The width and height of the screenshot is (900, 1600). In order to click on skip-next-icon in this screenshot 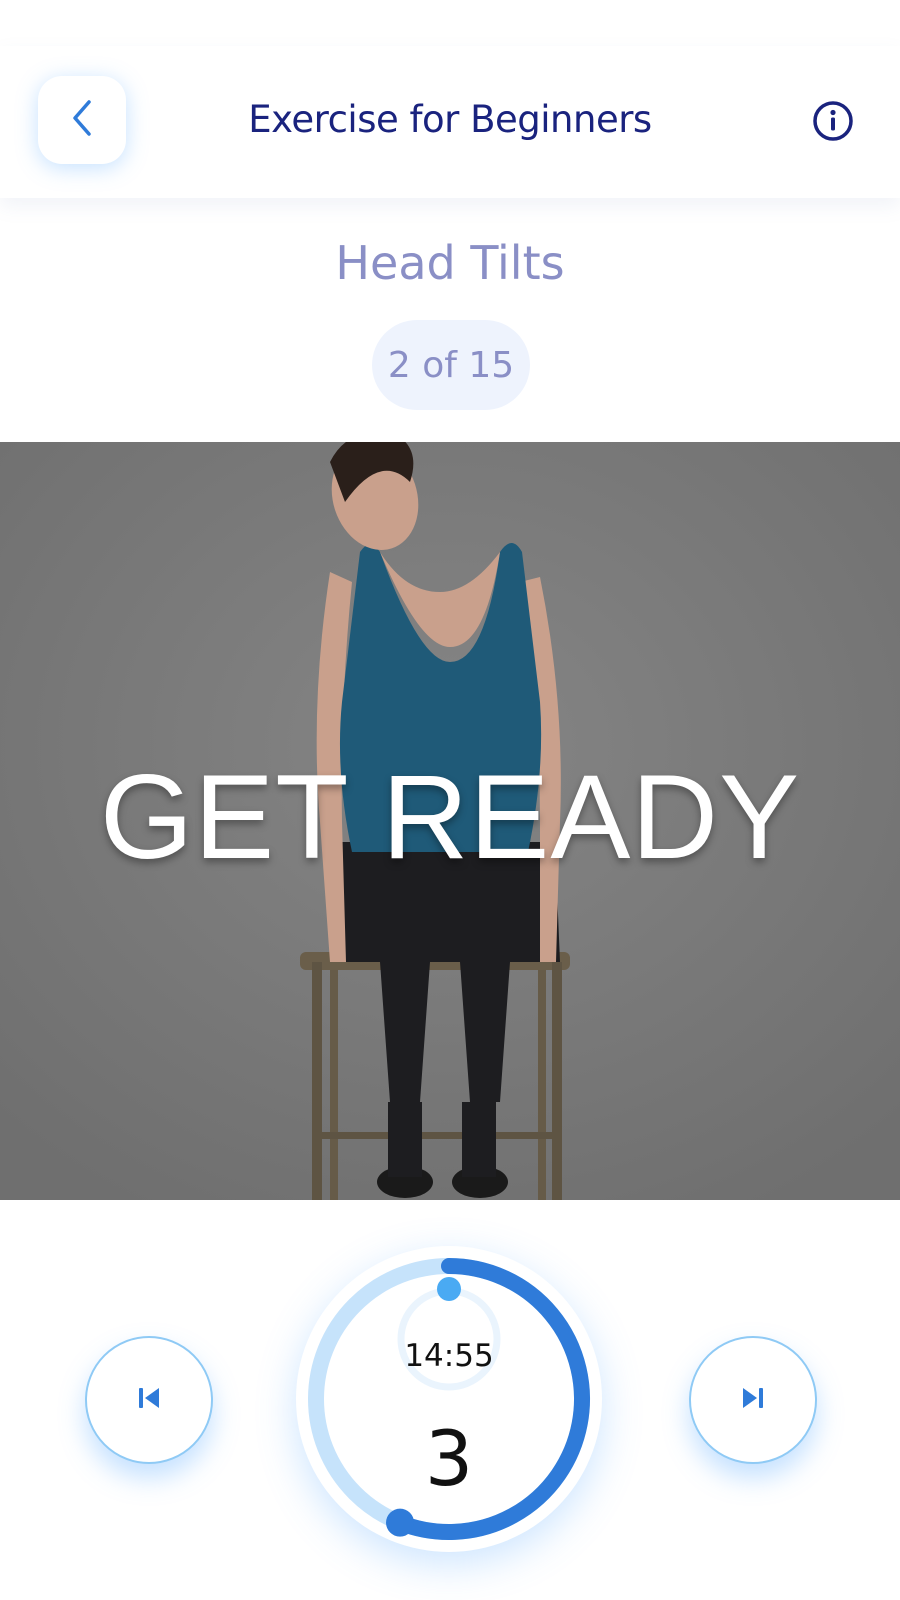, I will do `click(753, 1400)`.